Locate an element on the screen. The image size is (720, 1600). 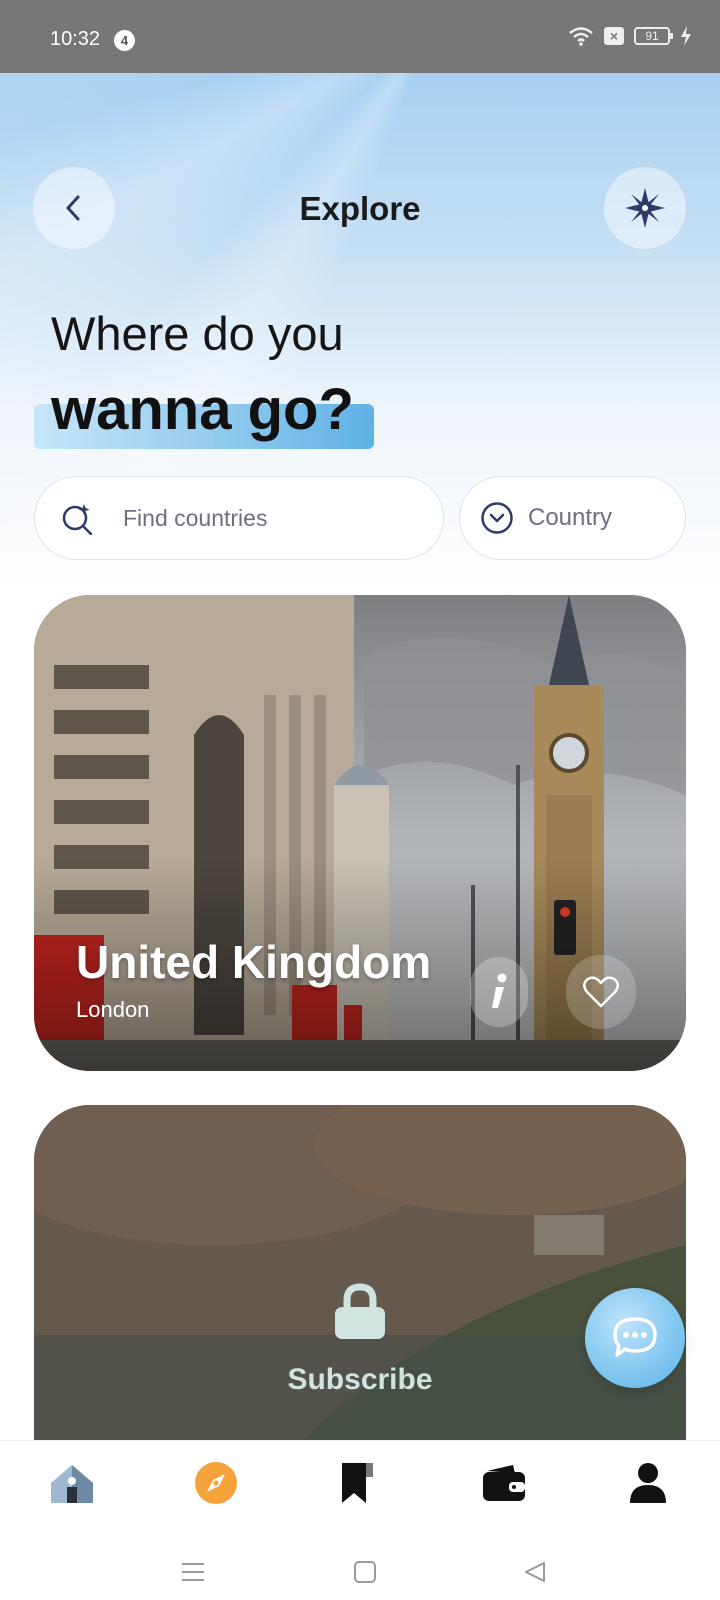
compass-button is located at coordinates (645, 208).